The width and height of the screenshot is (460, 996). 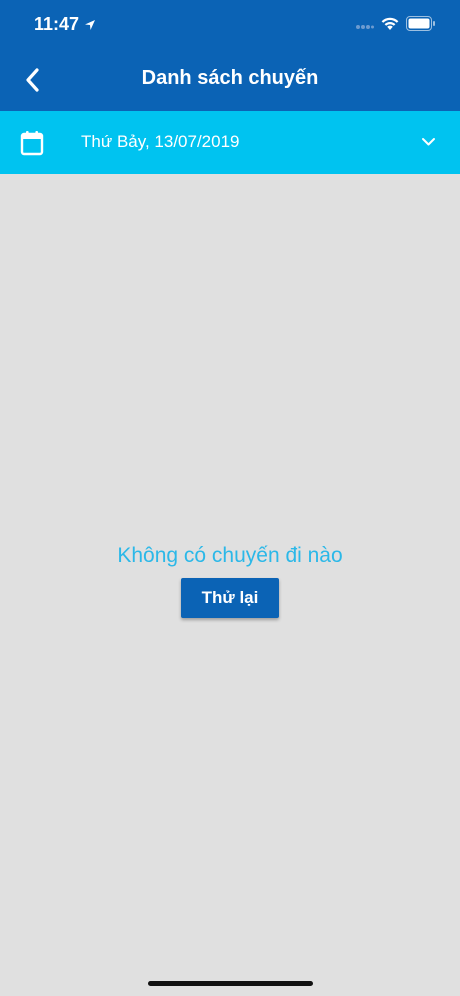 I want to click on app-header: 11:47 Danh sách chuyến, so click(x=230, y=55).